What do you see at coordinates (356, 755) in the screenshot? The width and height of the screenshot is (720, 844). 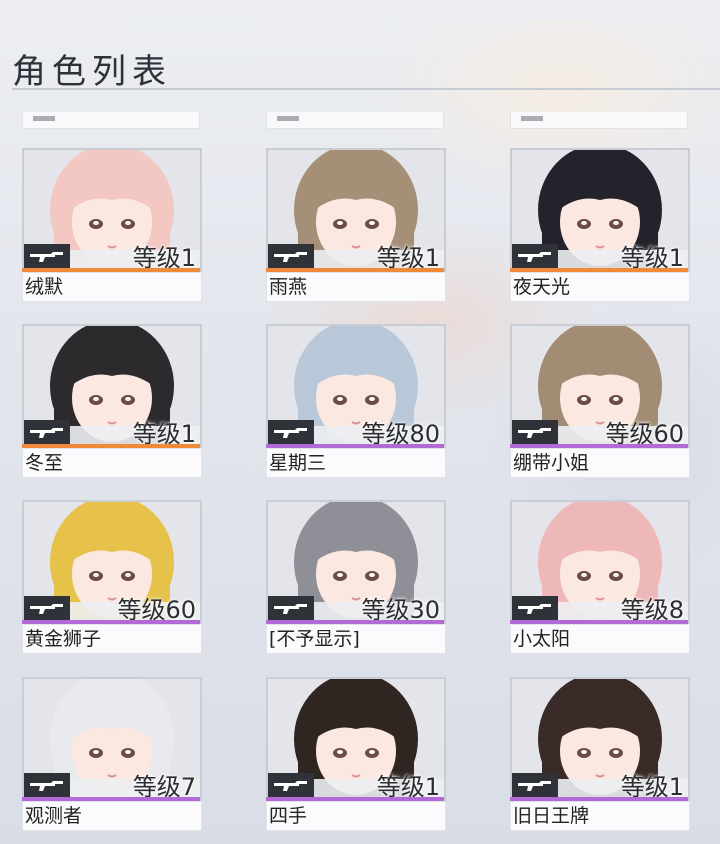 I see `character-card: 等级1 四手` at bounding box center [356, 755].